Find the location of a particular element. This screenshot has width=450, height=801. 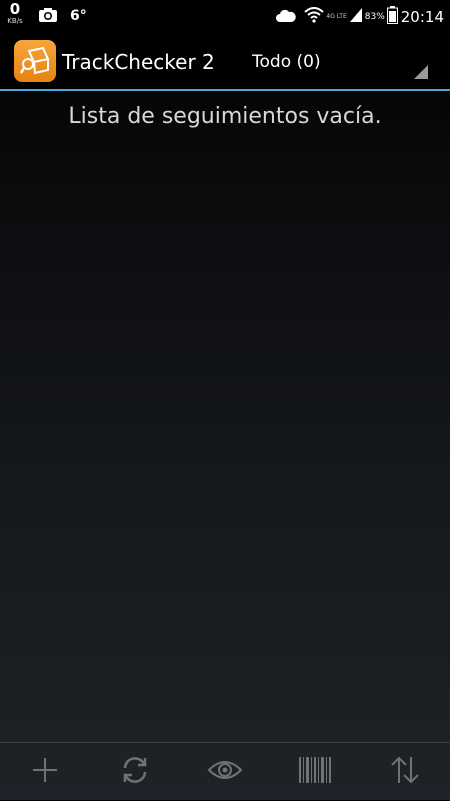

refresh-icon is located at coordinates (135, 772).